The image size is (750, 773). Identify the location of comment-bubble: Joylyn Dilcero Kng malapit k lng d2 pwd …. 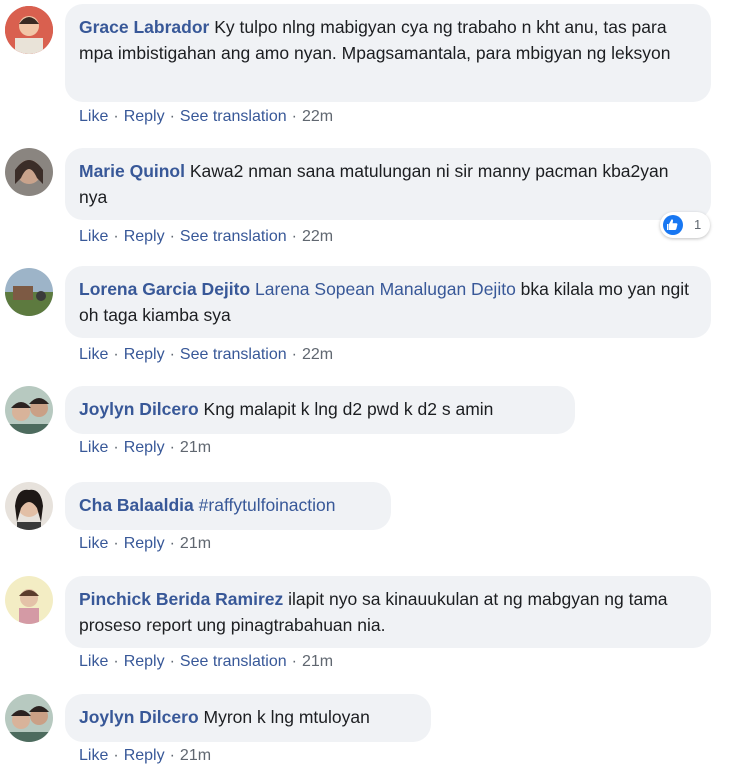
(320, 410).